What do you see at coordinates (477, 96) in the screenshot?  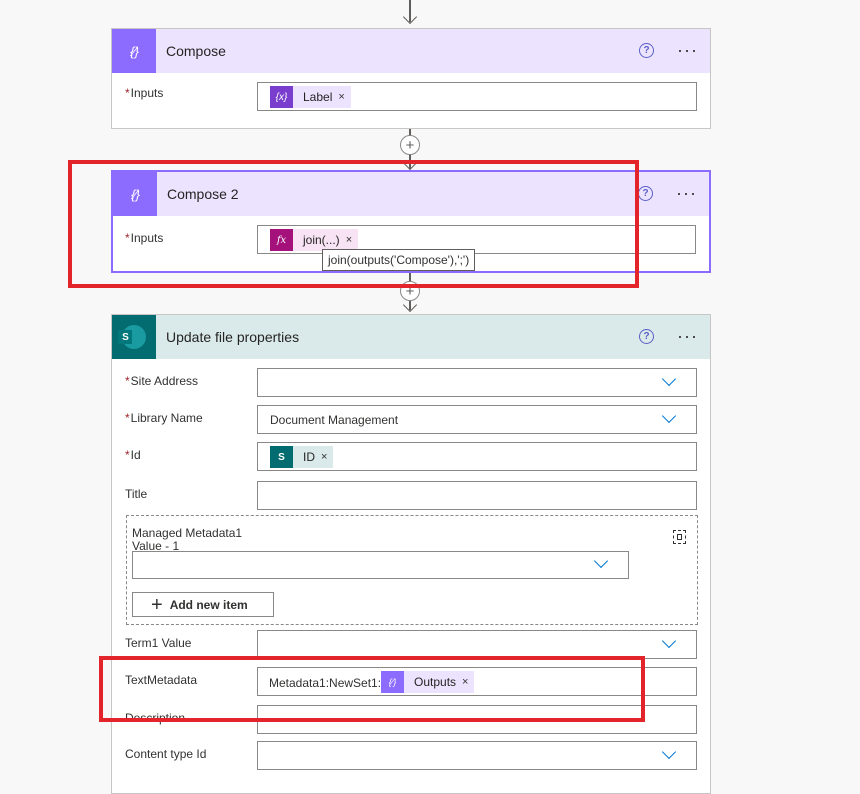 I see `compose-inputs-field: {x} Label ×` at bounding box center [477, 96].